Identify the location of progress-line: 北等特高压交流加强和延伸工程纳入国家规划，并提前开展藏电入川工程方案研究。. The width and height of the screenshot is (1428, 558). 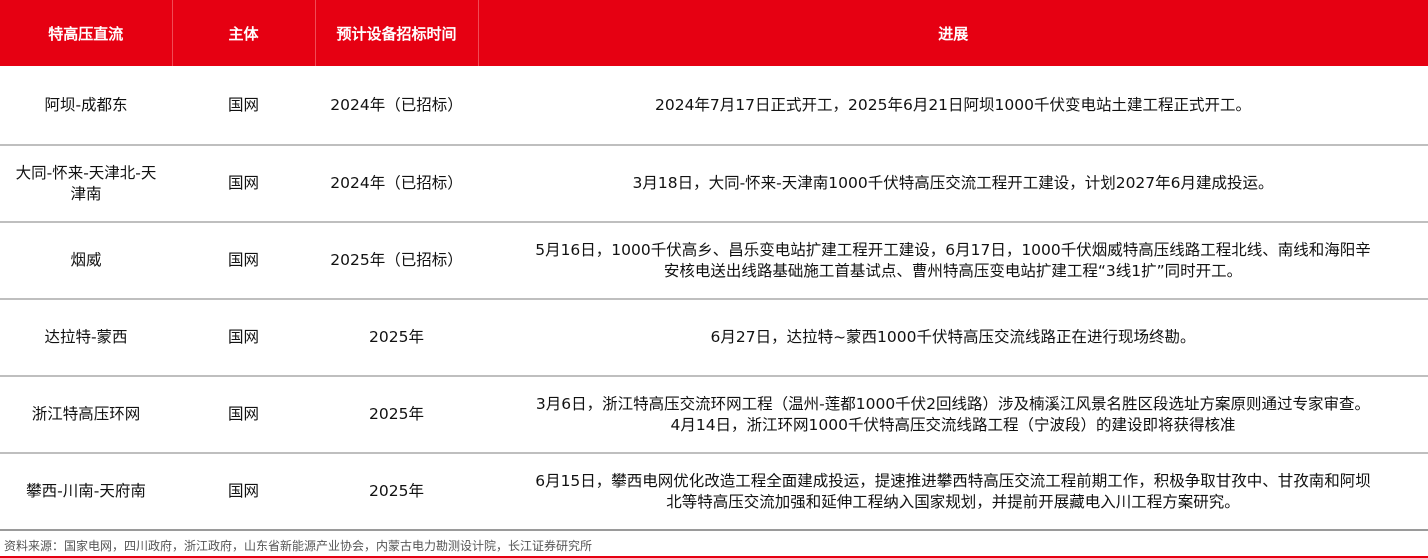
(953, 501).